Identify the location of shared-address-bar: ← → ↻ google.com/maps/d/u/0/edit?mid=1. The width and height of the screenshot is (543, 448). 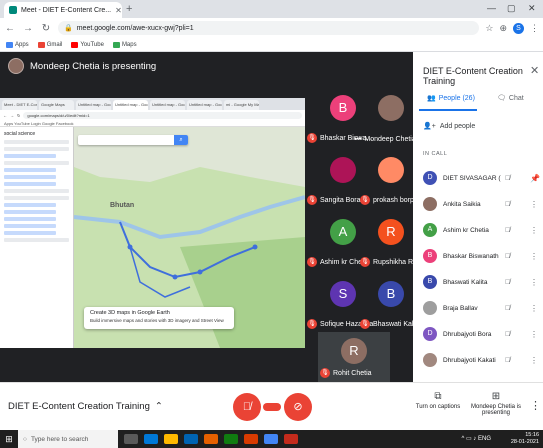
(152, 115).